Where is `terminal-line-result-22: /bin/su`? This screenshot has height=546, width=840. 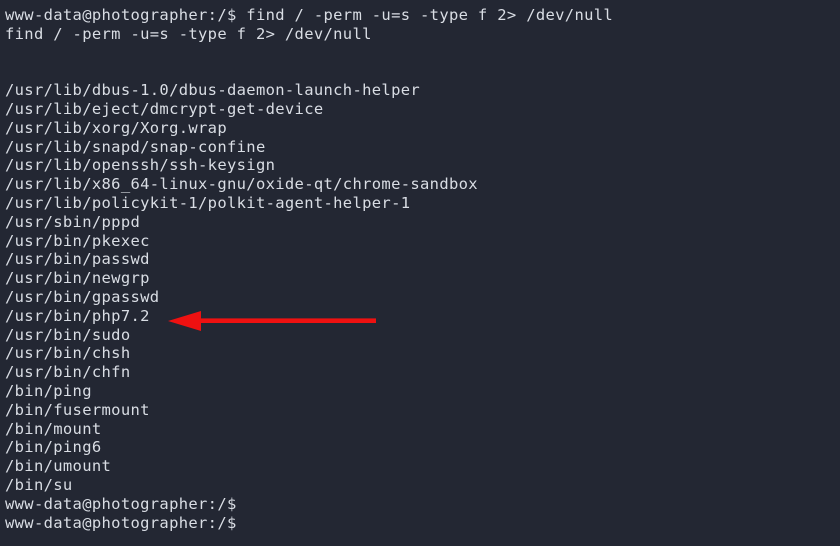
terminal-line-result-22: /bin/su is located at coordinates (39, 484).